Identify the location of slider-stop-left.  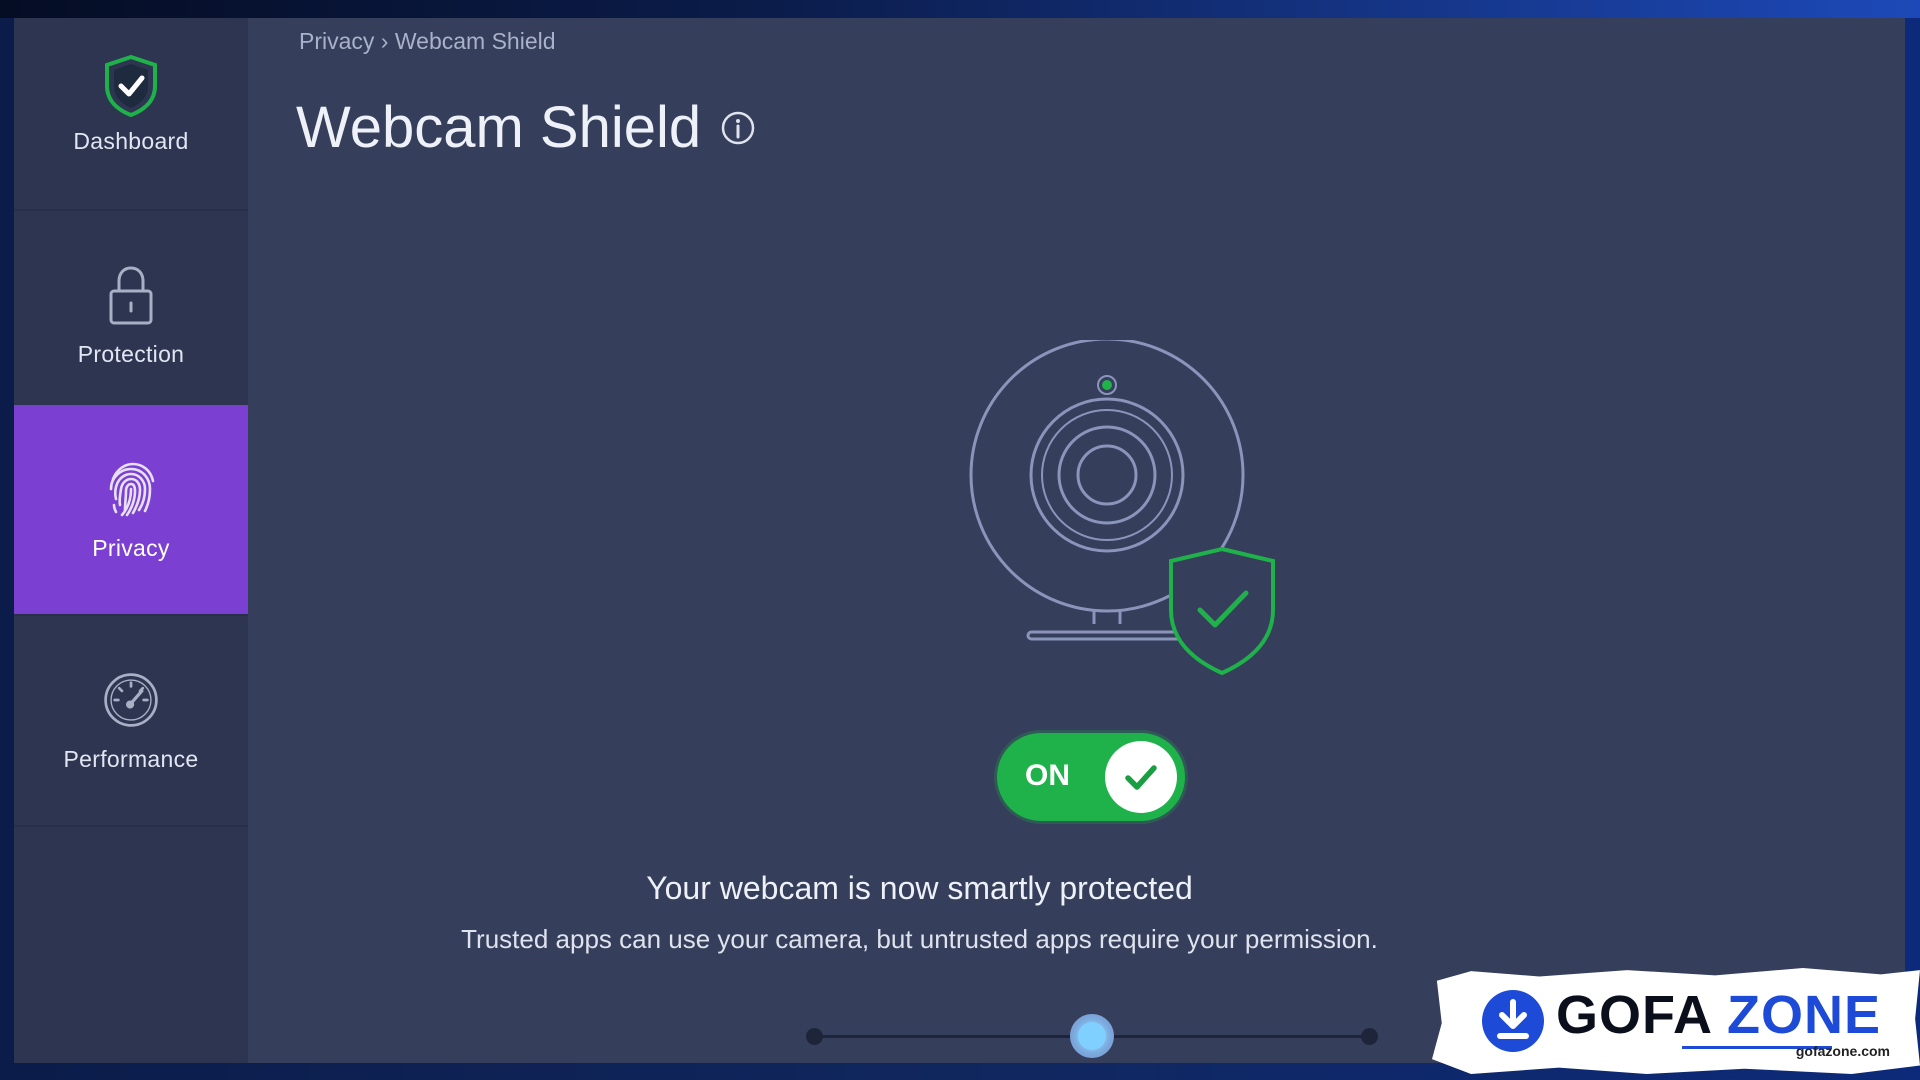
(814, 1036).